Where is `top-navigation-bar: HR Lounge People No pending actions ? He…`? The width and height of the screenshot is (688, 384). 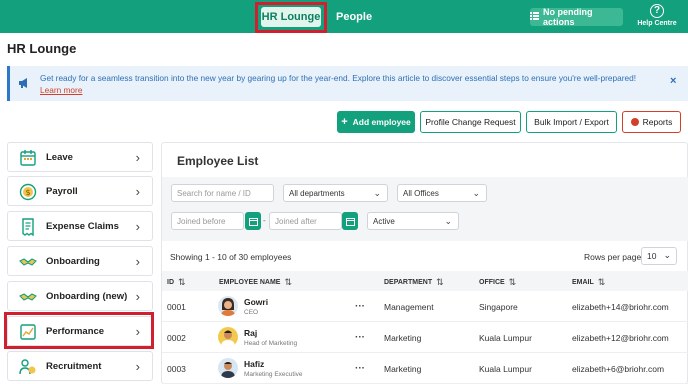 top-navigation-bar: HR Lounge People No pending actions ? He… is located at coordinates (344, 16).